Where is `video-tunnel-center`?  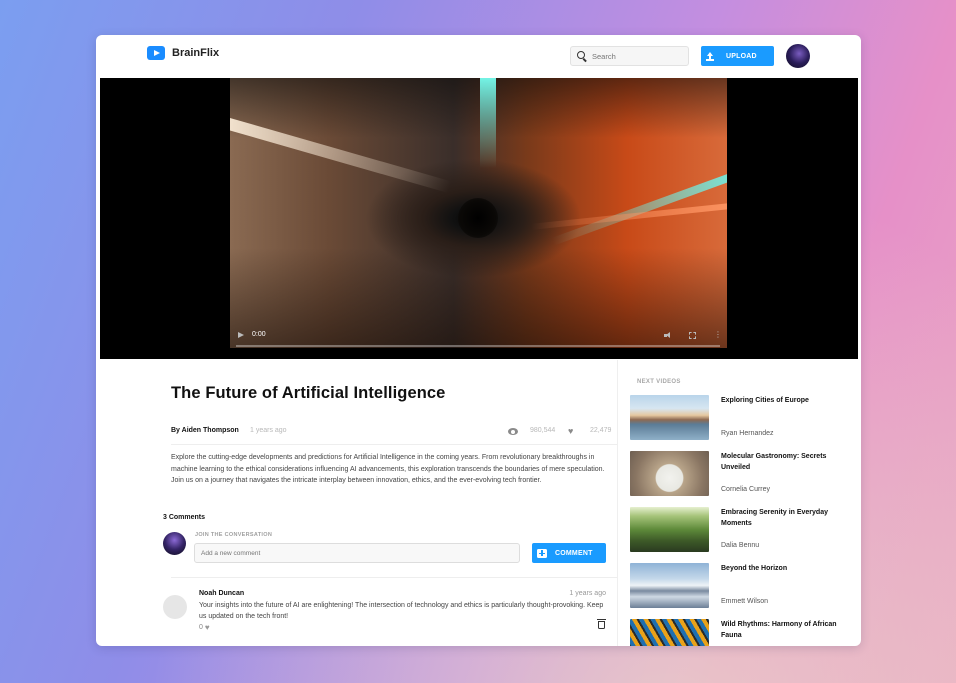 video-tunnel-center is located at coordinates (478, 218).